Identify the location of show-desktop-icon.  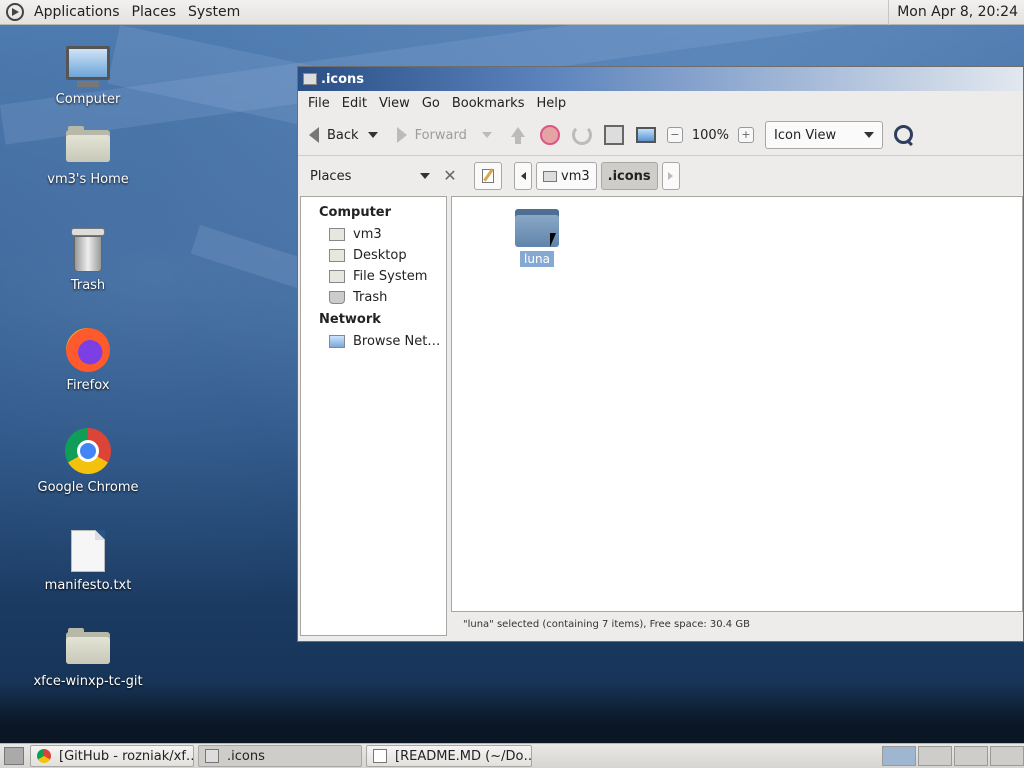
(14, 756).